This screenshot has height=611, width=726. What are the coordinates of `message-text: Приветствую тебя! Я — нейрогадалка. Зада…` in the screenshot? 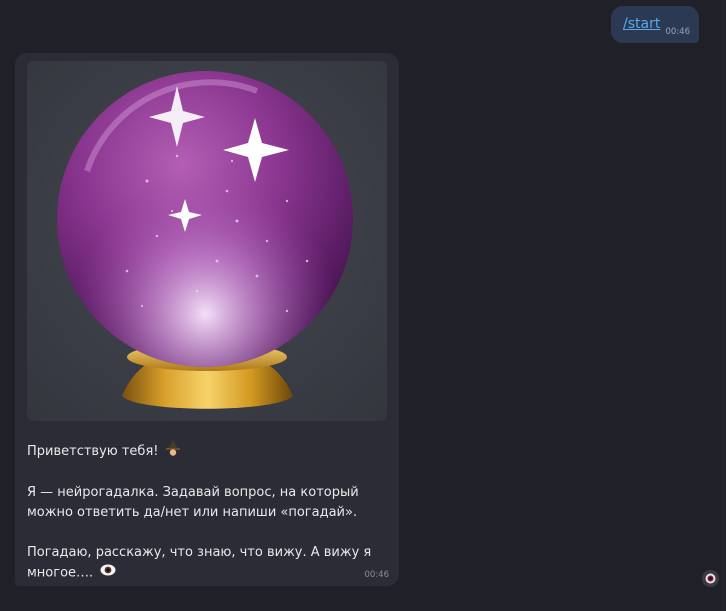 It's located at (202, 512).